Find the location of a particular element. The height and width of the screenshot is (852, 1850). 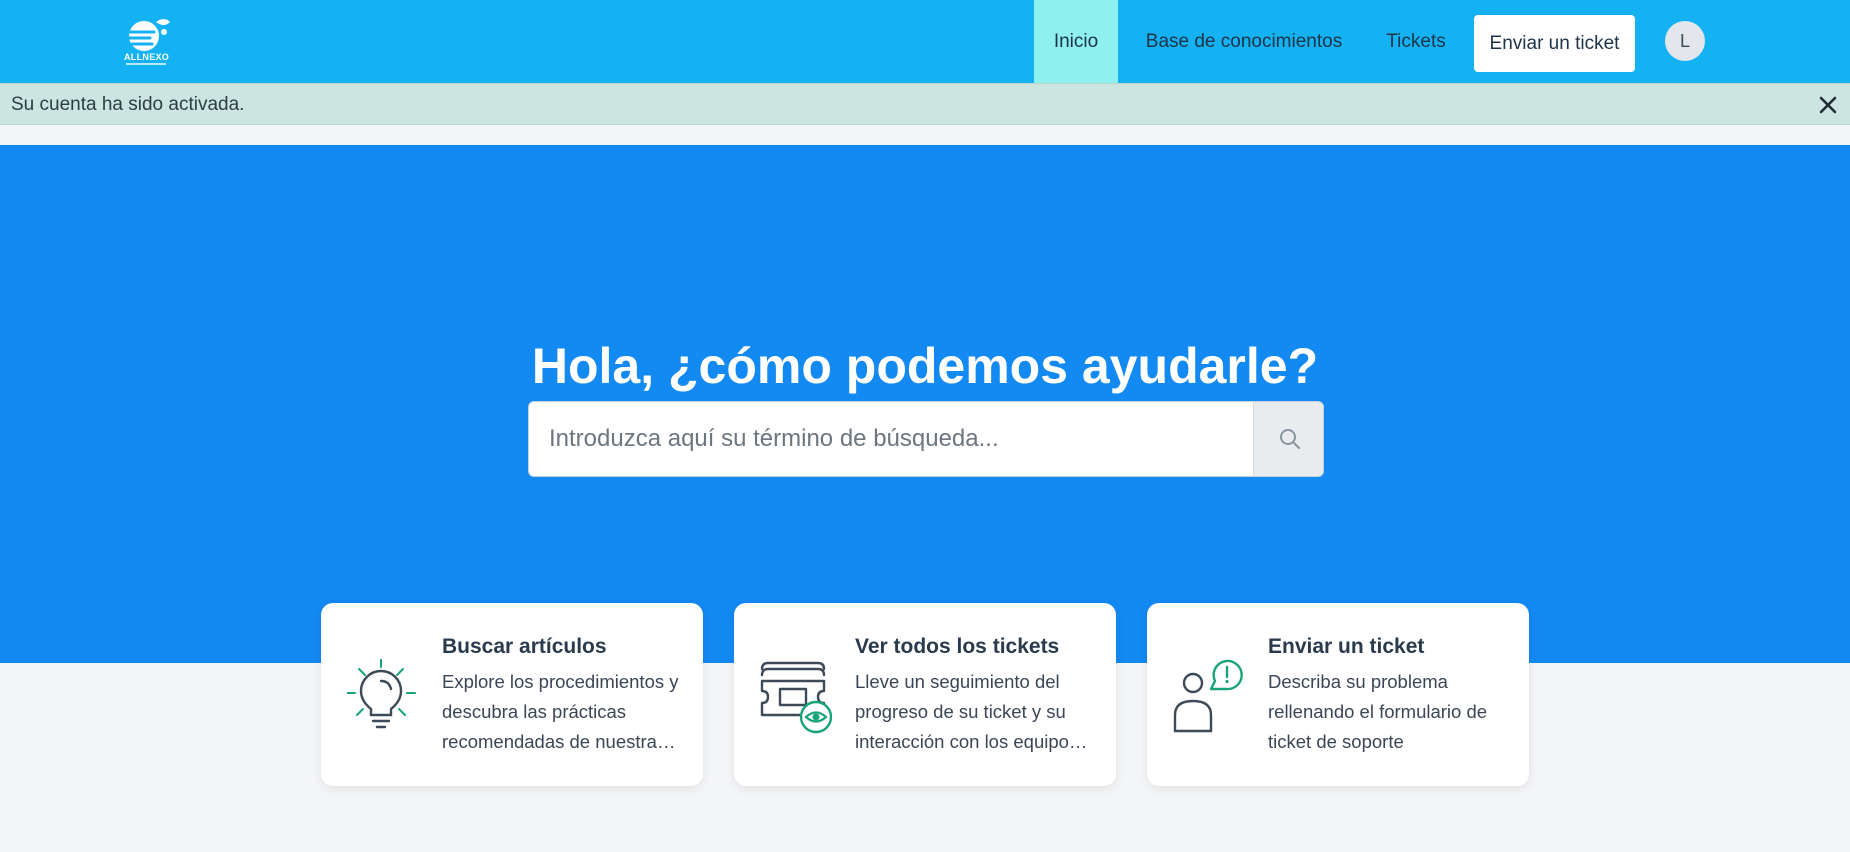

submit-ticket-button: Enviar un ticket is located at coordinates (1554, 43).